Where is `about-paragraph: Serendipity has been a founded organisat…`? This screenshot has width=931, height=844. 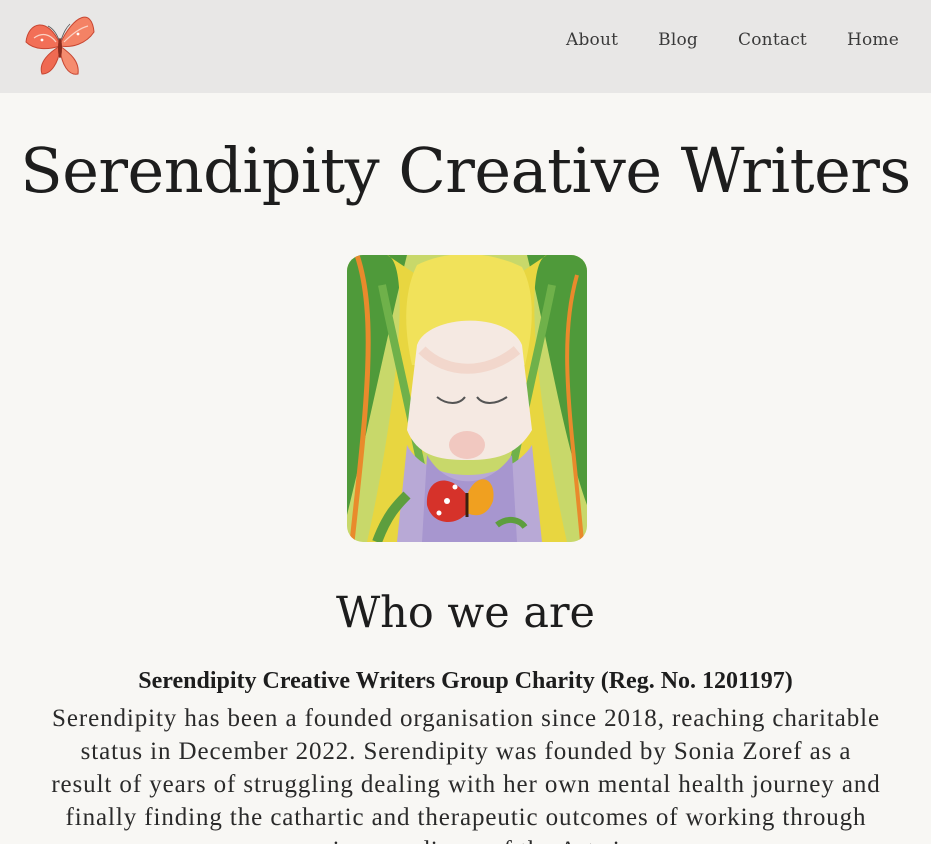
about-paragraph: Serendipity has been a founded organisat… is located at coordinates (466, 774).